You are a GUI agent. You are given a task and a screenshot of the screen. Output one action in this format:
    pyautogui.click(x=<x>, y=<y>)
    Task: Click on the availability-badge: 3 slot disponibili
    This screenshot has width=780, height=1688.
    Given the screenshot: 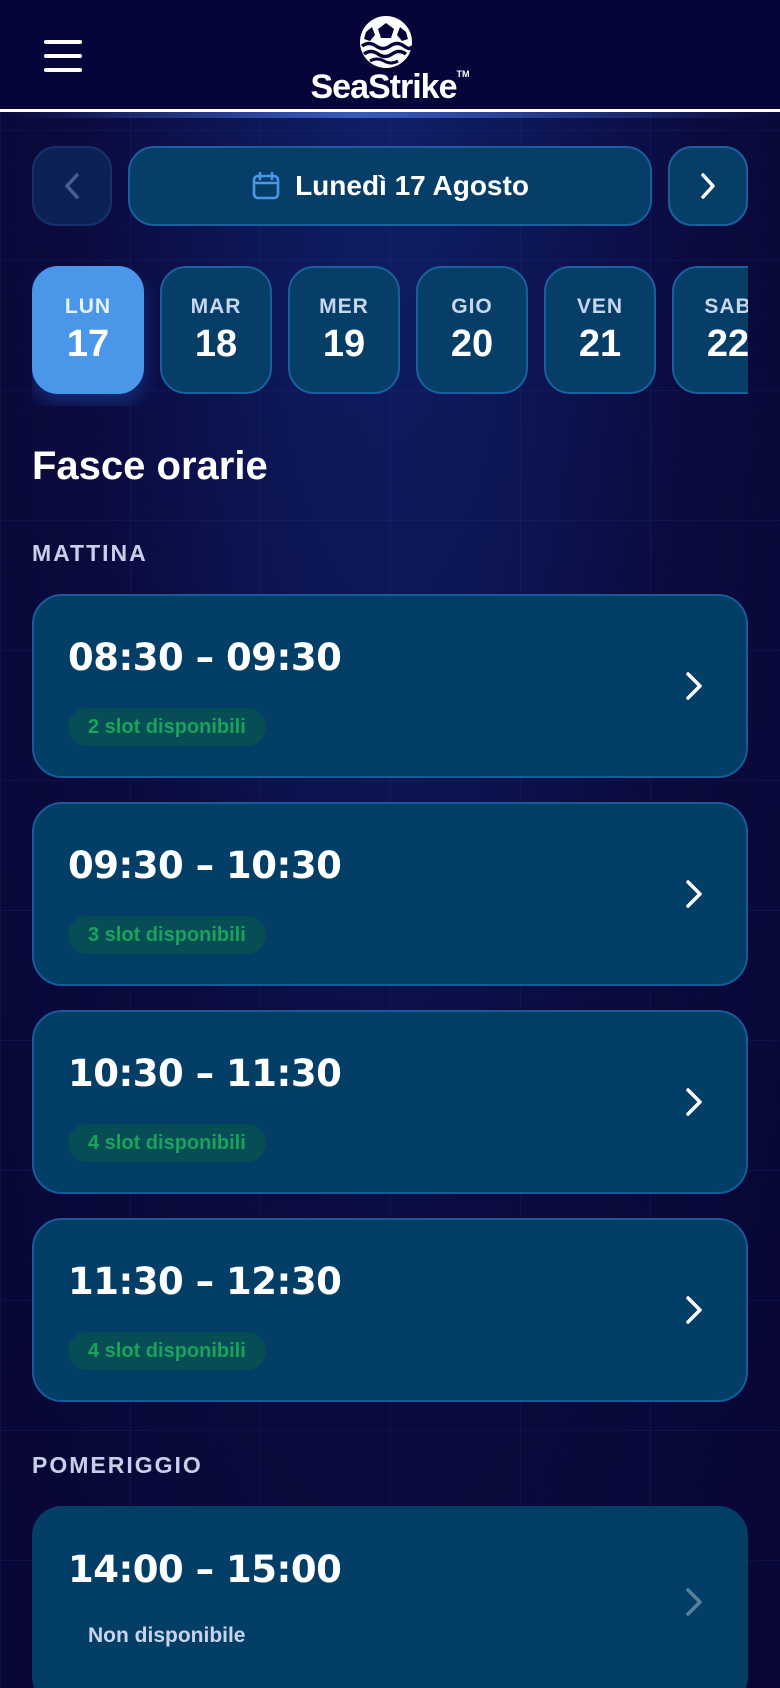 What is the action you would take?
    pyautogui.click(x=167, y=935)
    